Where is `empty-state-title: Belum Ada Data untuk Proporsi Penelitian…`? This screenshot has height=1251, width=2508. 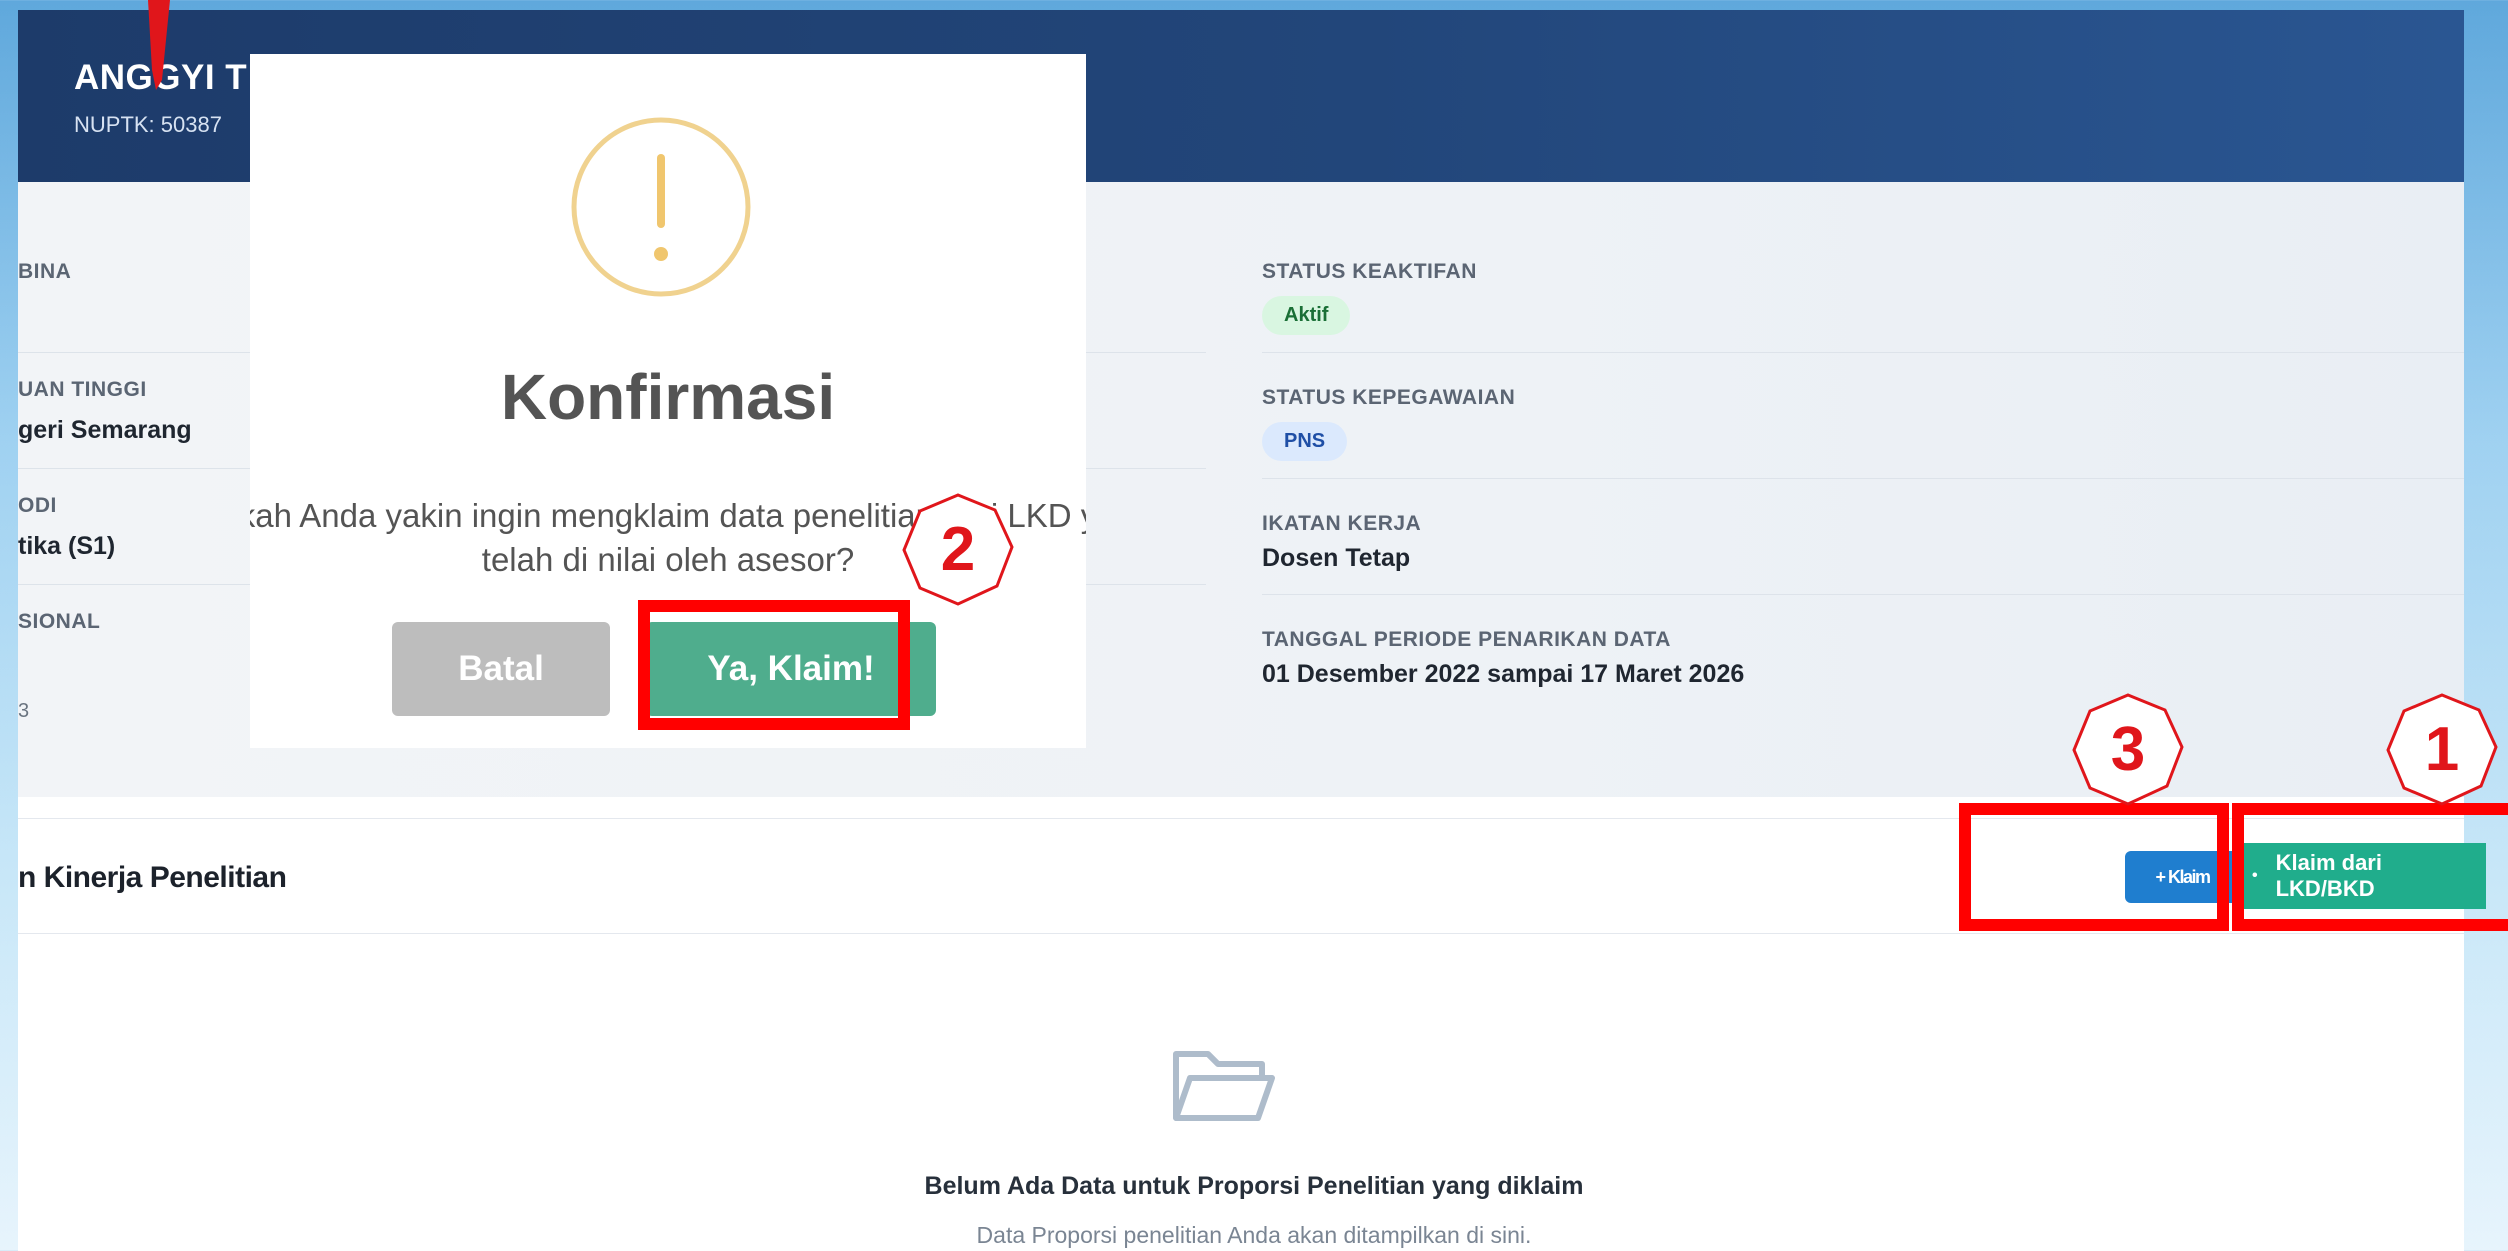
empty-state-title: Belum Ada Data untuk Proporsi Penelitian… is located at coordinates (1254, 1186).